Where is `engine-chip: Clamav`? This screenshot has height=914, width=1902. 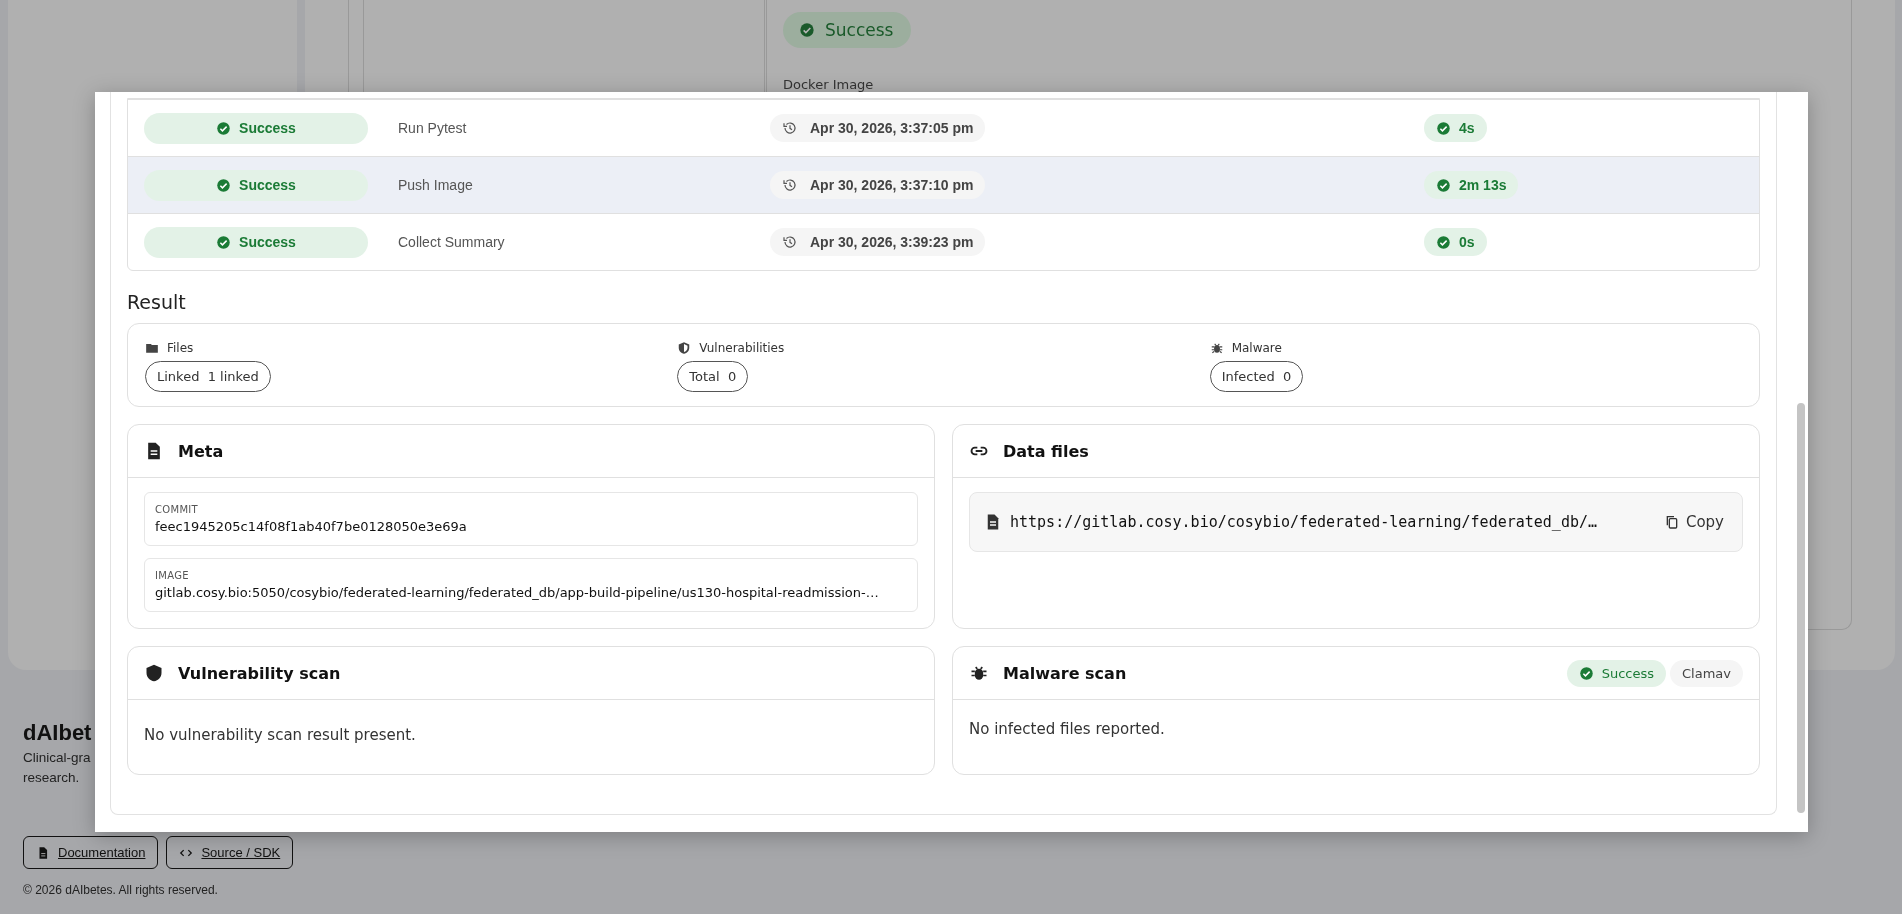 engine-chip: Clamav is located at coordinates (1706, 673).